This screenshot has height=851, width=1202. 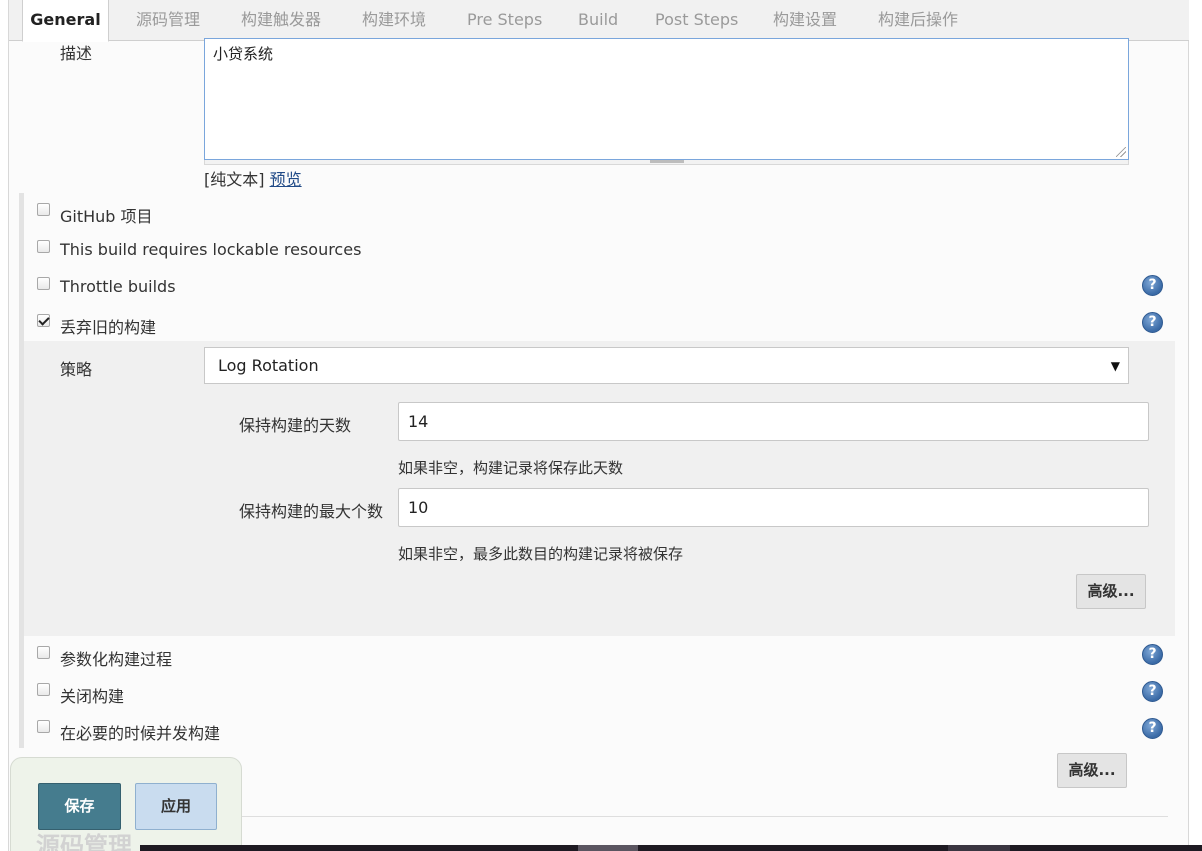 What do you see at coordinates (43, 689) in the screenshot?
I see `disable-build-checkbox` at bounding box center [43, 689].